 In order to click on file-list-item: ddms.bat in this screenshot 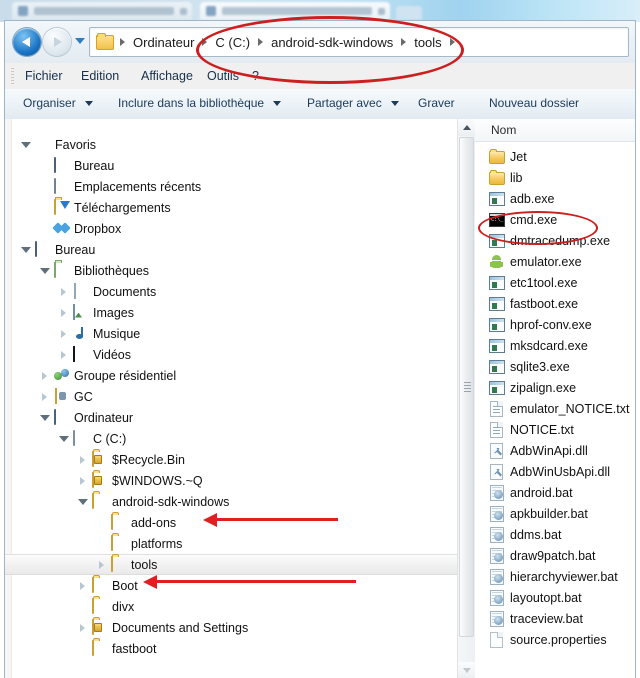, I will do `click(555, 534)`.